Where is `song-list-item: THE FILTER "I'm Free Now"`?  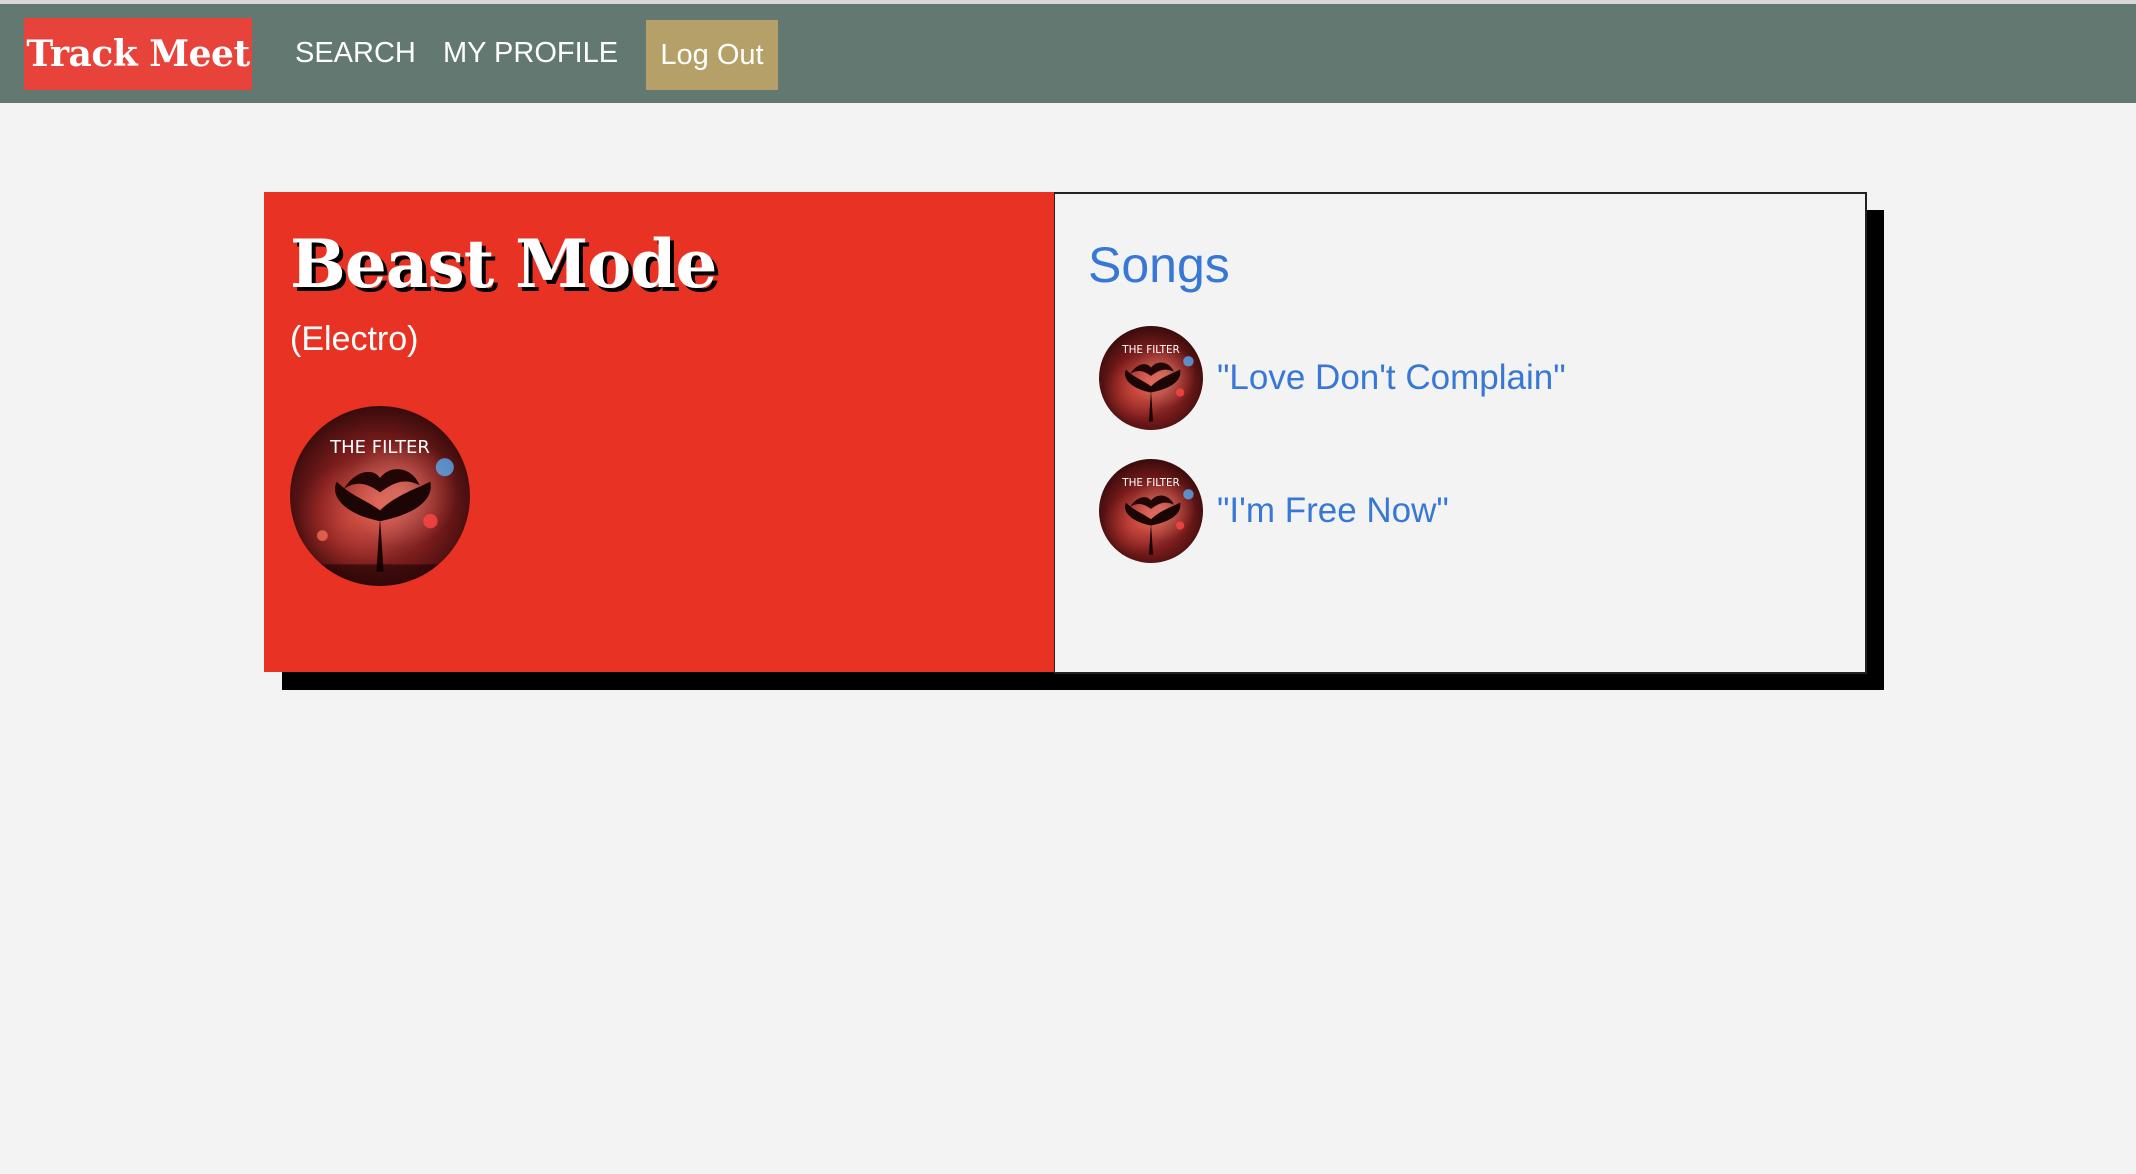 song-list-item: THE FILTER "I'm Free Now" is located at coordinates (1469, 512).